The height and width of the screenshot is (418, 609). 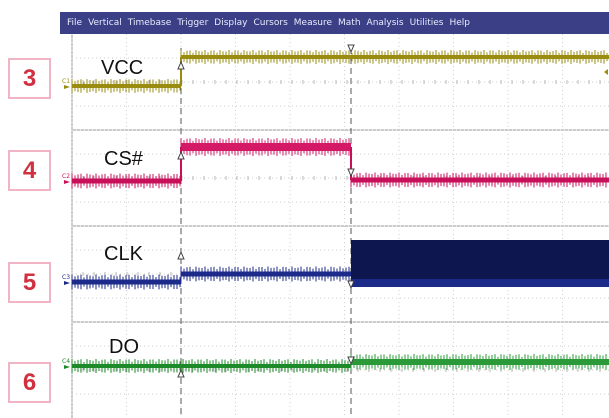 I want to click on channel-marker: C4, so click(x=66, y=361).